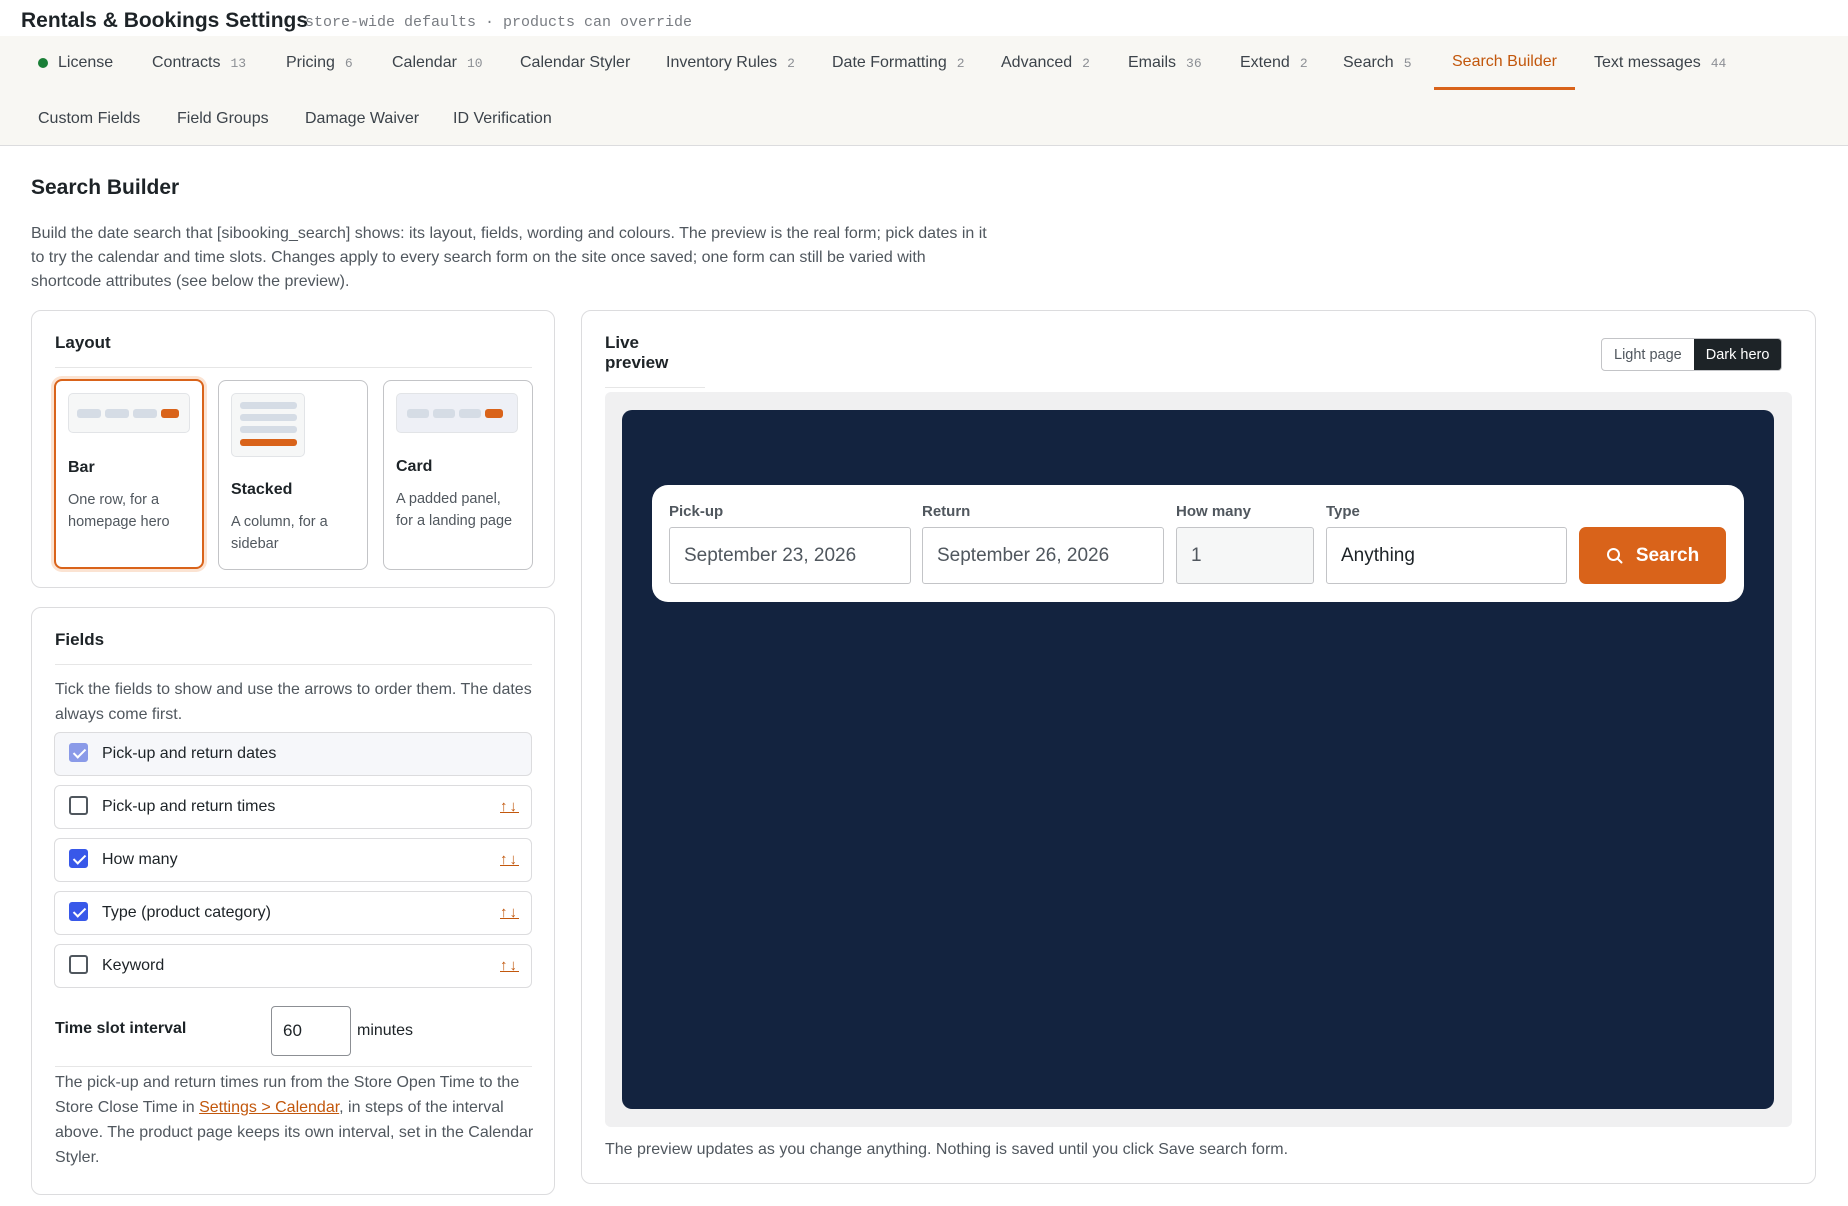 The height and width of the screenshot is (1206, 1848). Describe the element at coordinates (78, 752) in the screenshot. I see `dates-checkbox` at that location.